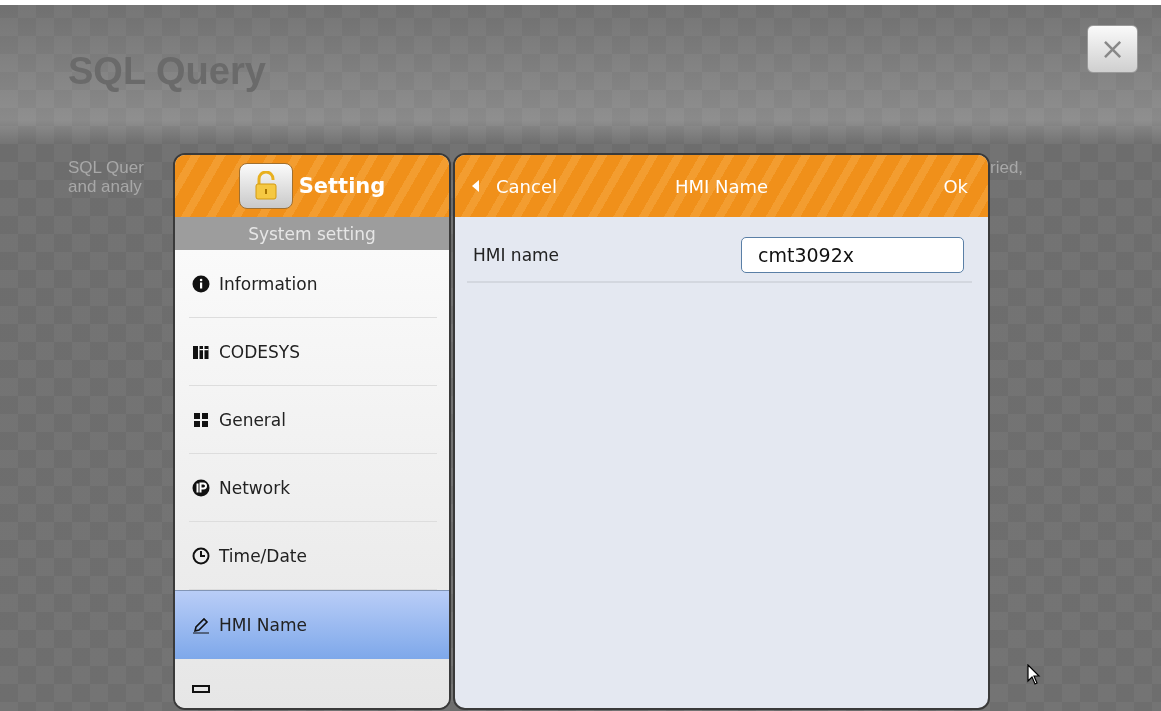  What do you see at coordinates (201, 689) in the screenshot?
I see `display-icon` at bounding box center [201, 689].